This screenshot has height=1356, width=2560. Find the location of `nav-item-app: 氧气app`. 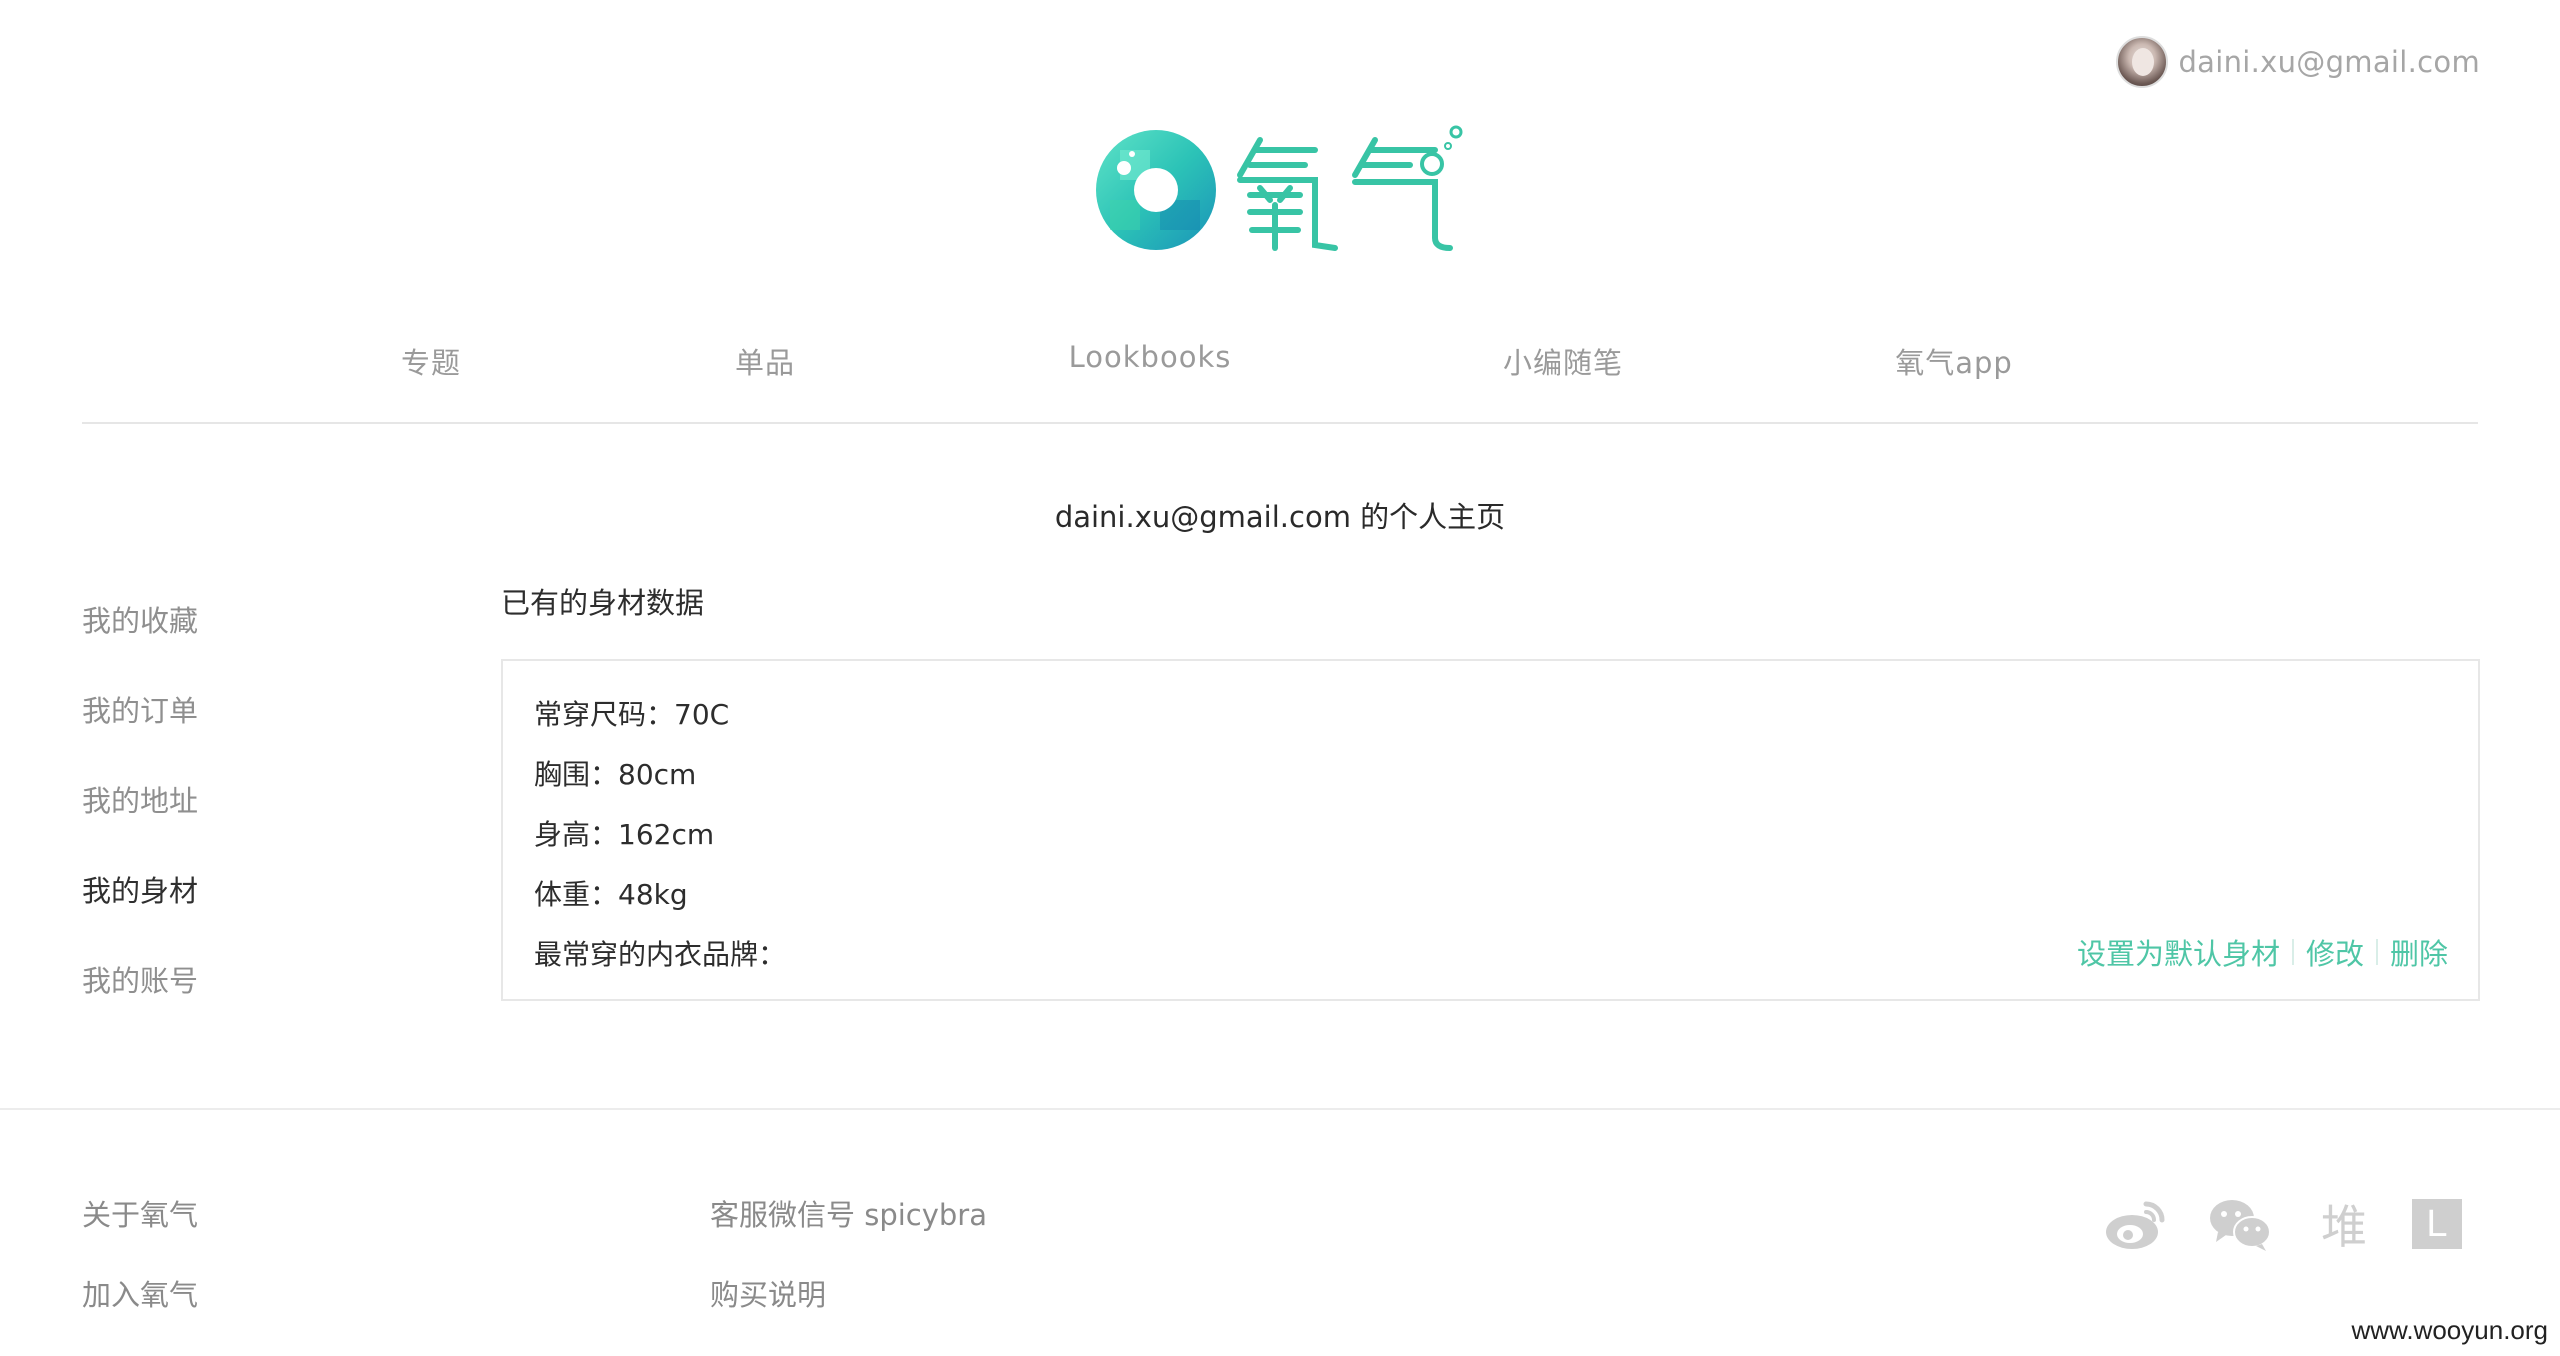

nav-item-app: 氧气app is located at coordinates (1954, 361).